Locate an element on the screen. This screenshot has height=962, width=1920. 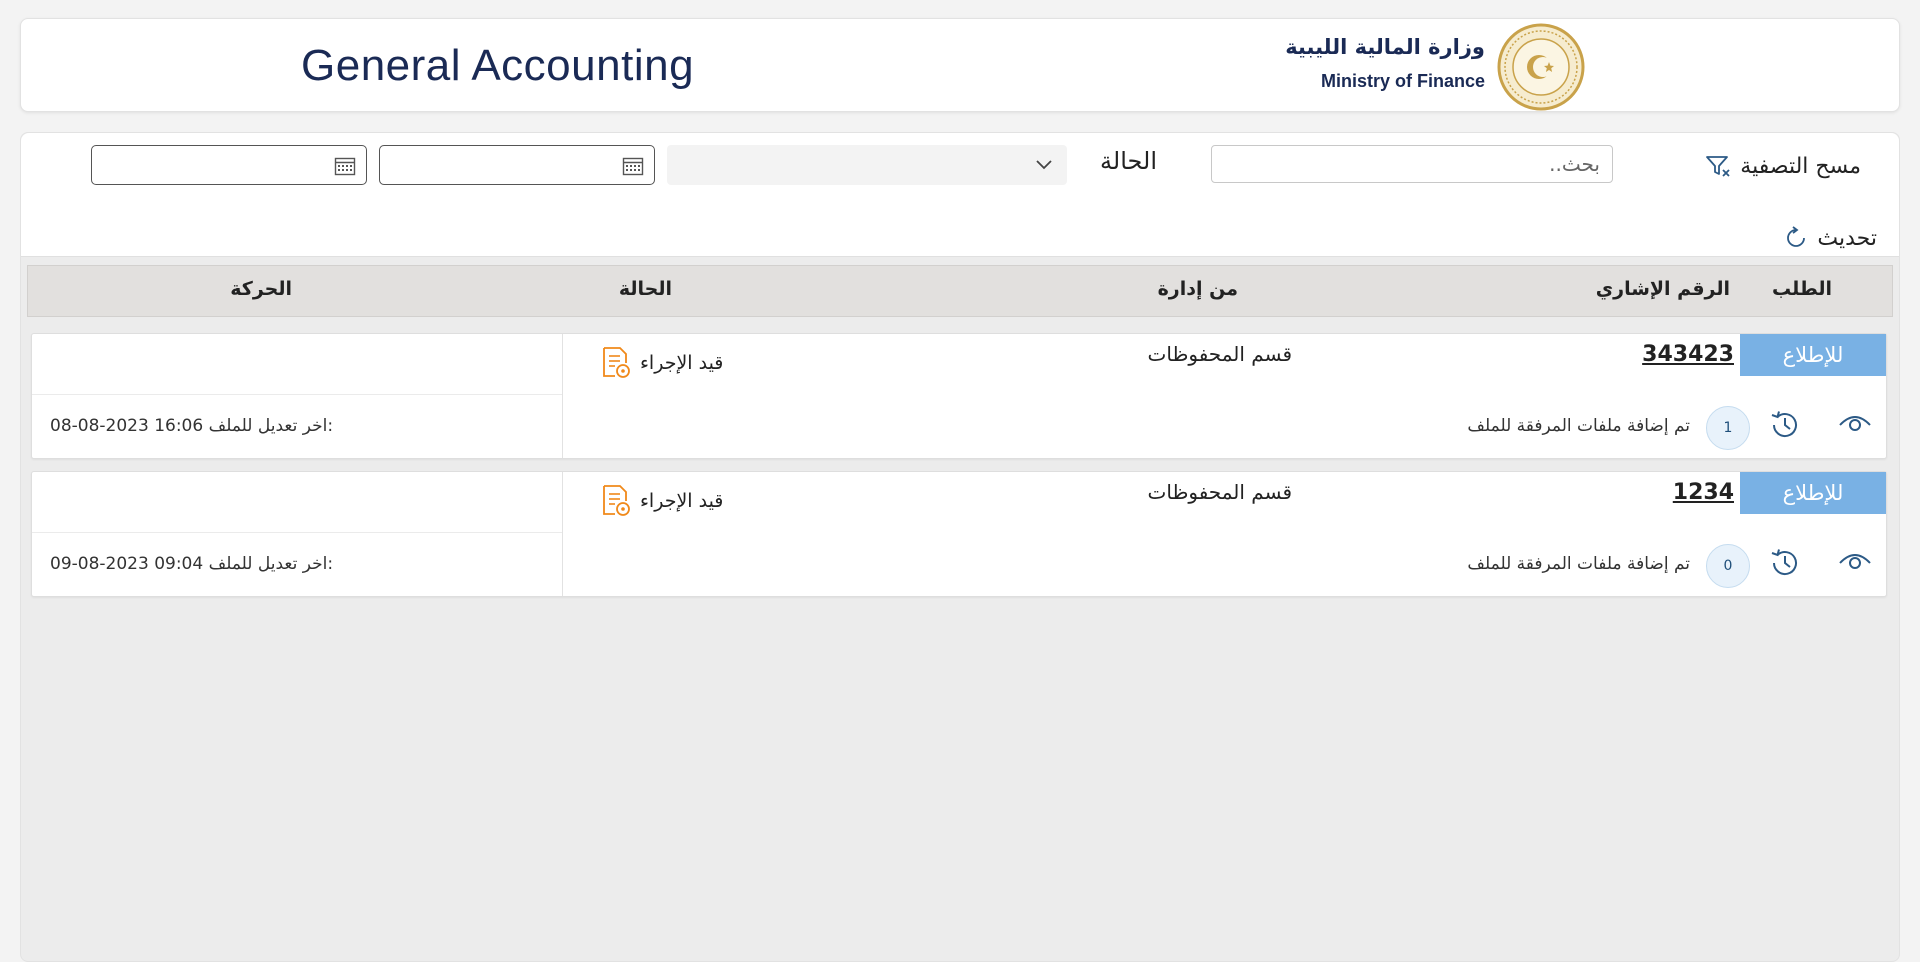
chevron-down-icon is located at coordinates (1044, 165).